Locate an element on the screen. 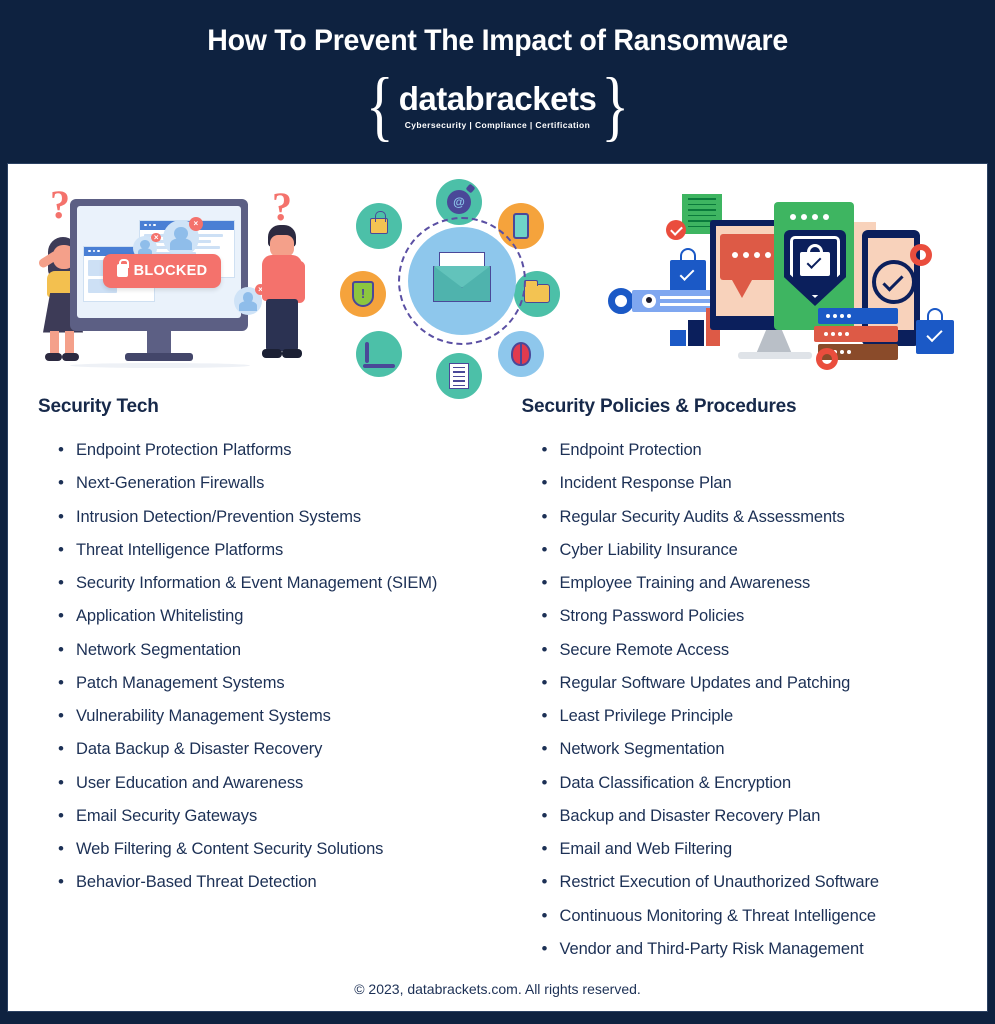 Image resolution: width=995 pixels, height=1024 pixels. list-item: User Education and Awareness is located at coordinates (278, 783).